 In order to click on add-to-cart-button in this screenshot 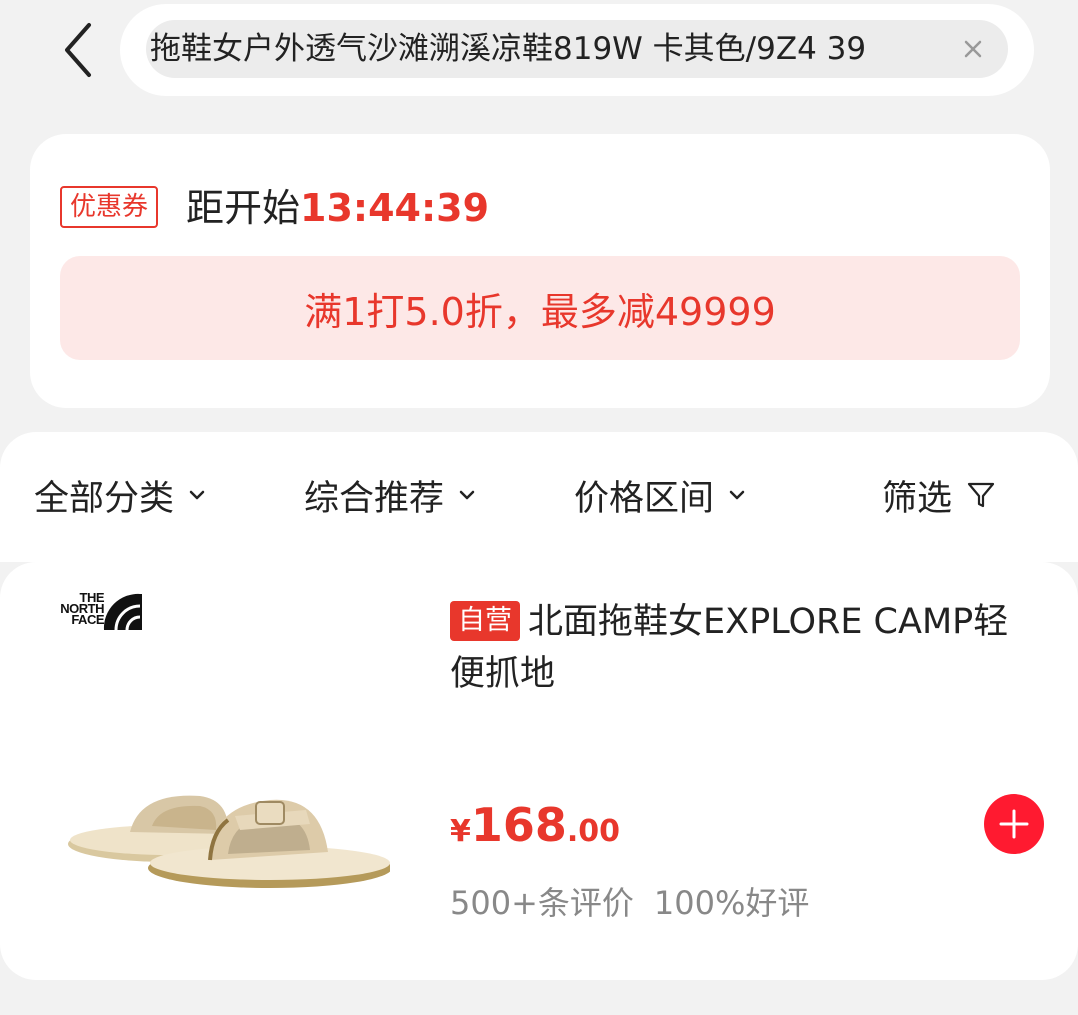, I will do `click(1014, 824)`.